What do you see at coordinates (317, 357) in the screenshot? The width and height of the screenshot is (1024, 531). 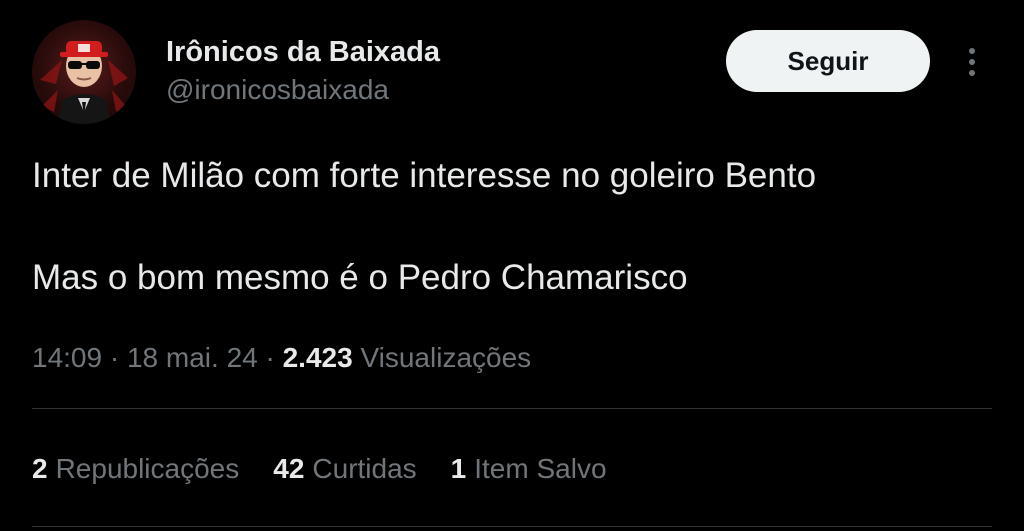 I see `views-count: 2.423` at bounding box center [317, 357].